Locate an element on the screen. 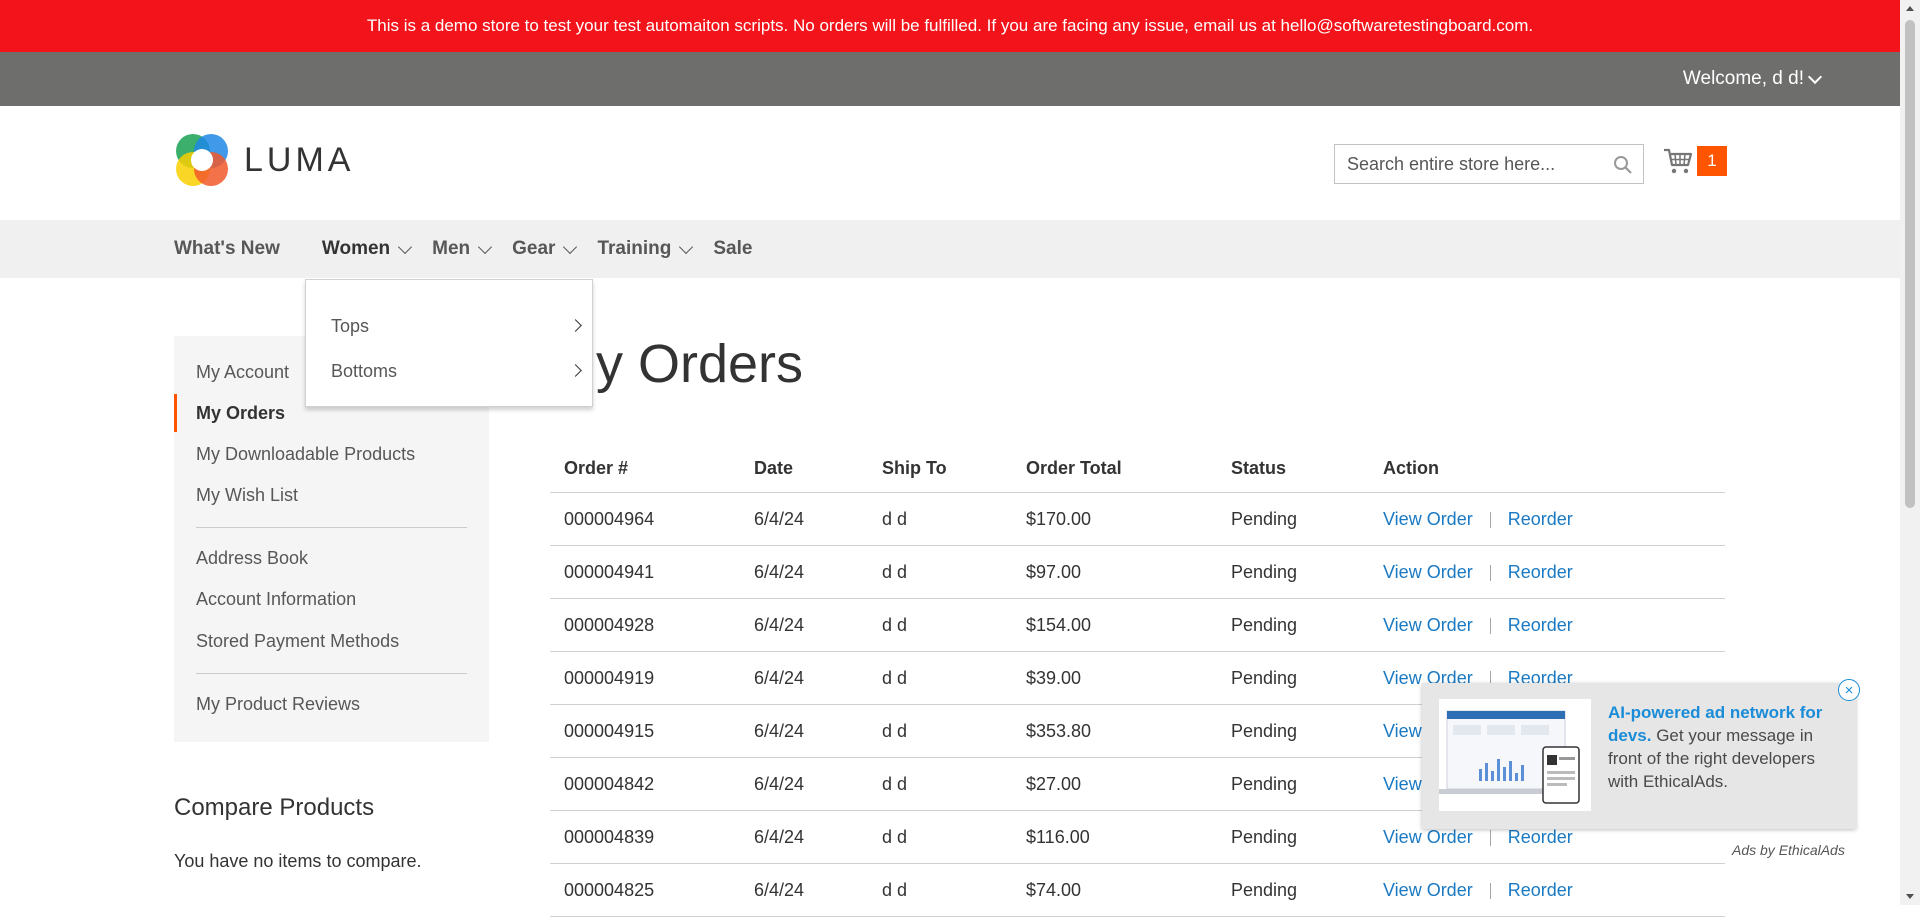  top-bar: Welcome, d d! is located at coordinates (950, 79).